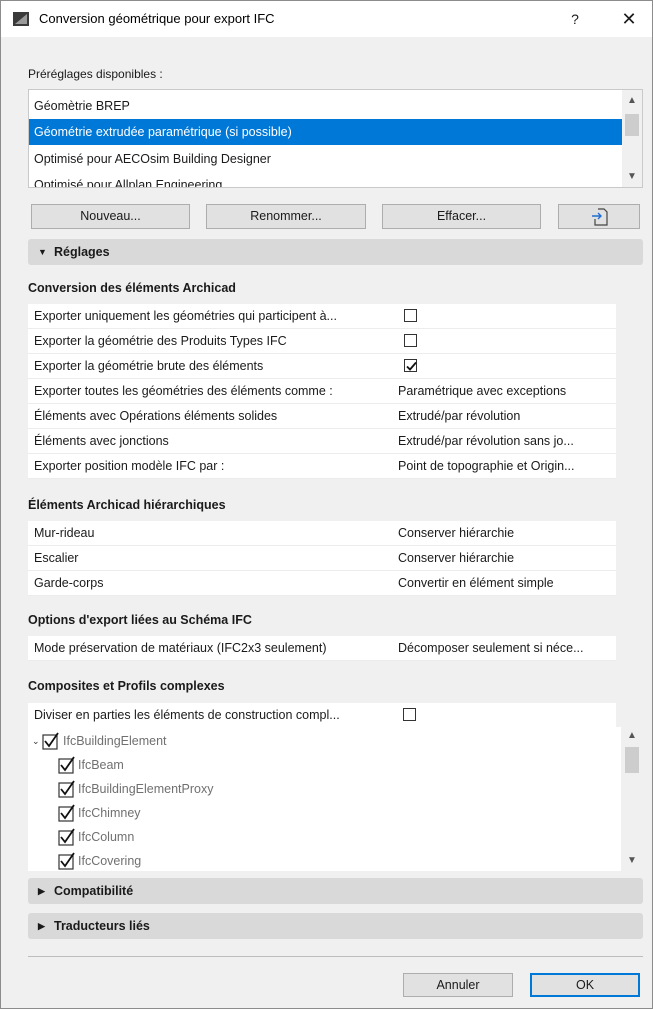 Image resolution: width=653 pixels, height=1009 pixels. What do you see at coordinates (335, 956) in the screenshot?
I see `footer-divider` at bounding box center [335, 956].